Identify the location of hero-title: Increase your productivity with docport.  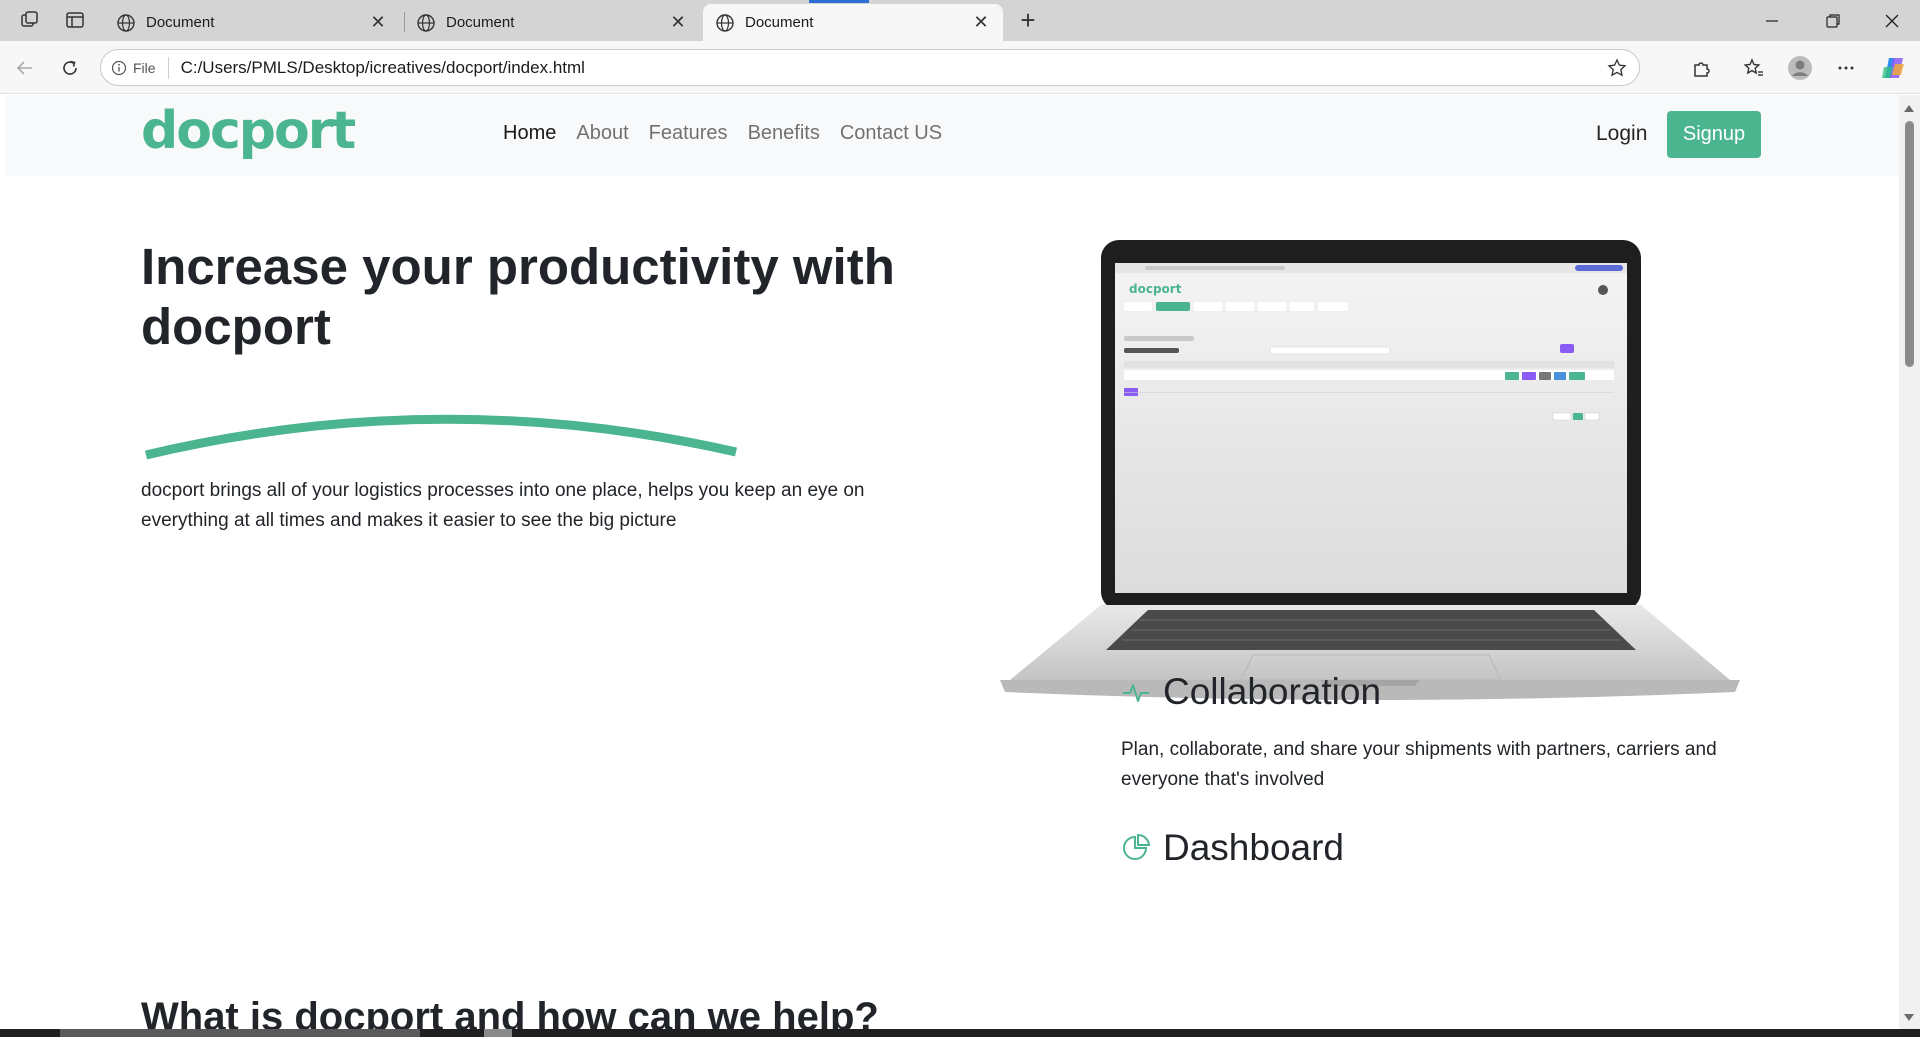
(521, 297).